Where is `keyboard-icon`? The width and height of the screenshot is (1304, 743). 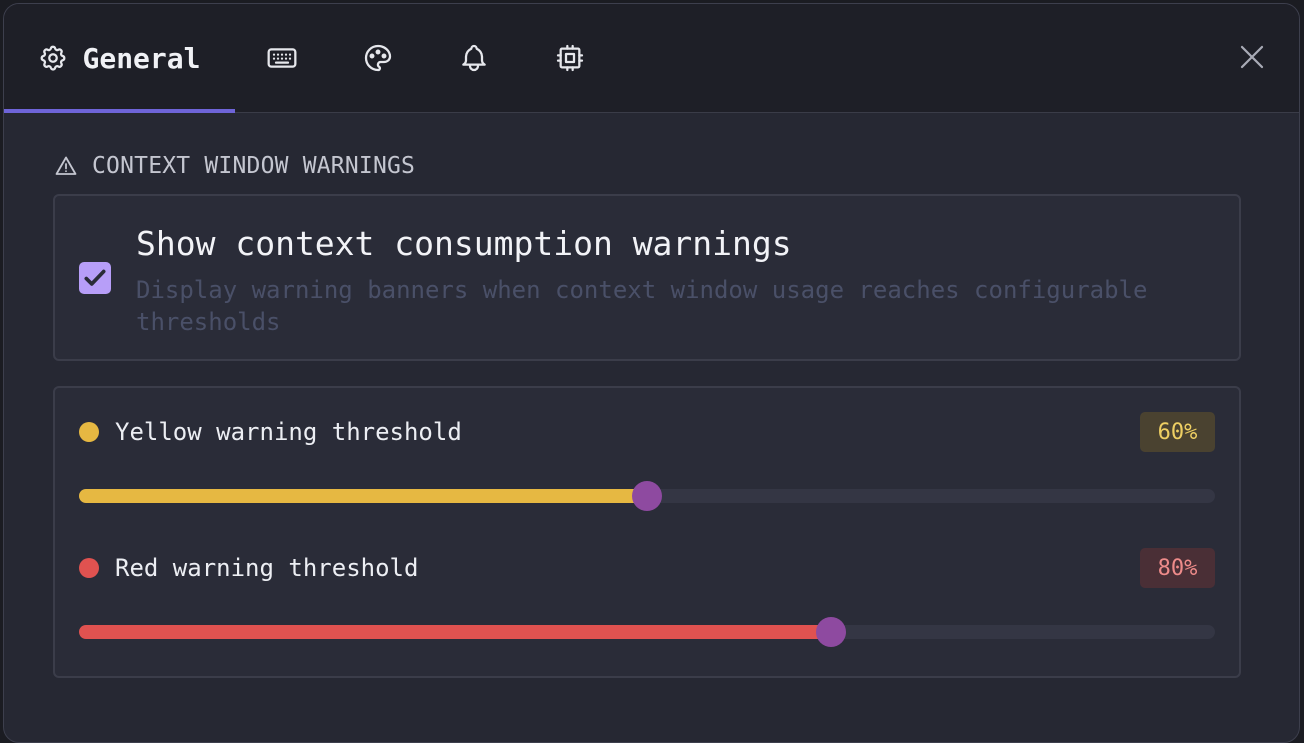 keyboard-icon is located at coordinates (282, 58).